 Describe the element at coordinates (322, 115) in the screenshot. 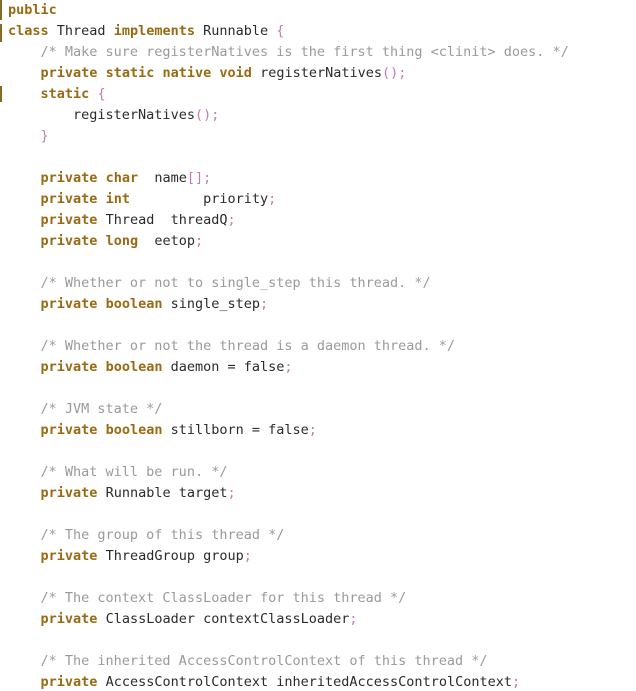

I see `code-line: registerNatives();` at that location.